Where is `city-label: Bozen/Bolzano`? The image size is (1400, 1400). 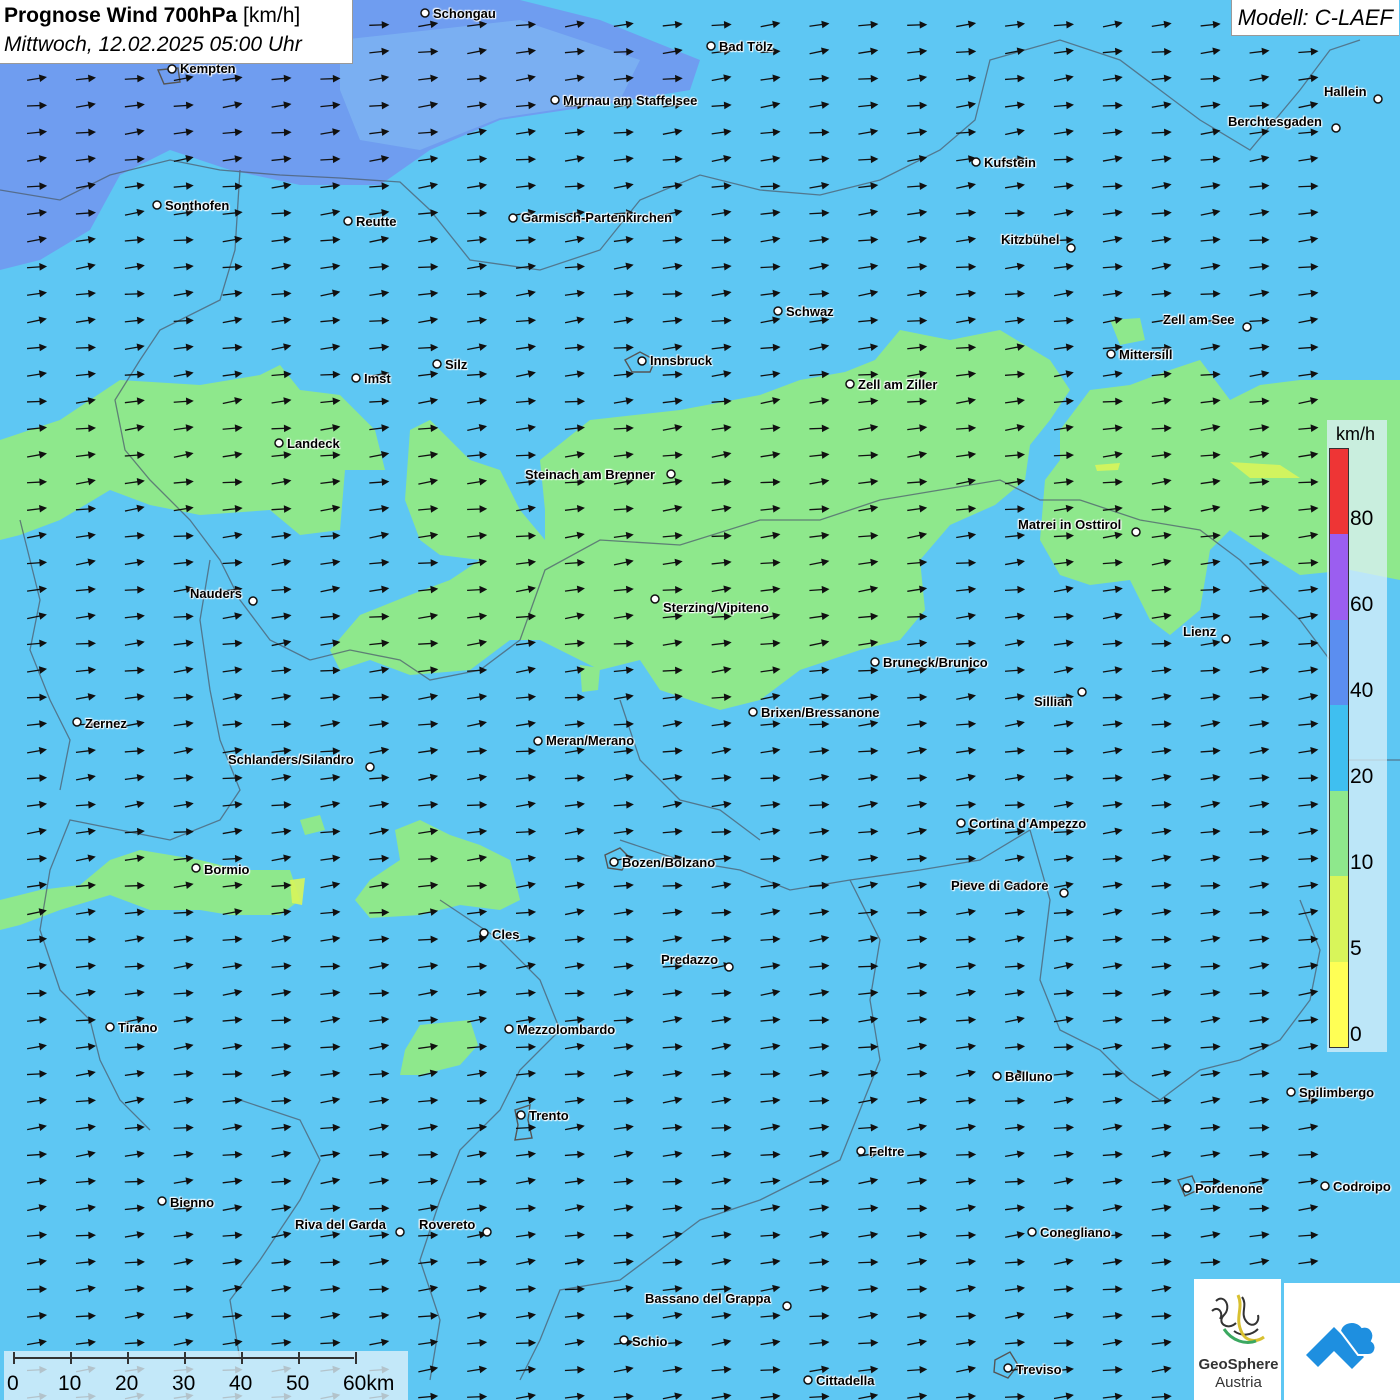 city-label: Bozen/Bolzano is located at coordinates (669, 862).